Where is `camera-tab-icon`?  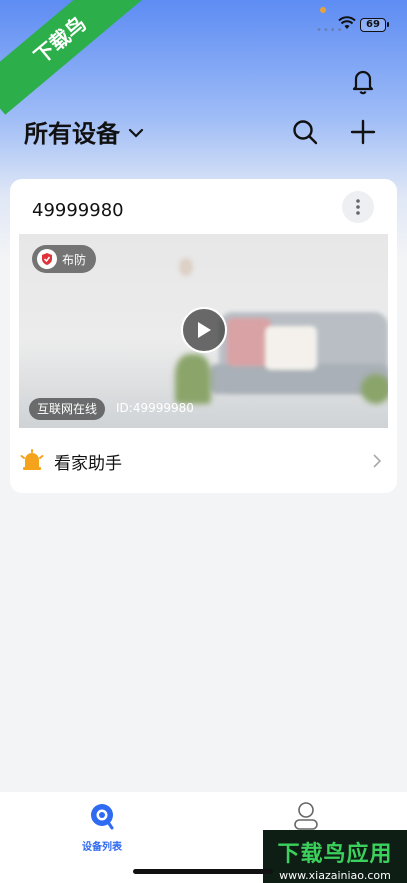 camera-tab-icon is located at coordinates (102, 817).